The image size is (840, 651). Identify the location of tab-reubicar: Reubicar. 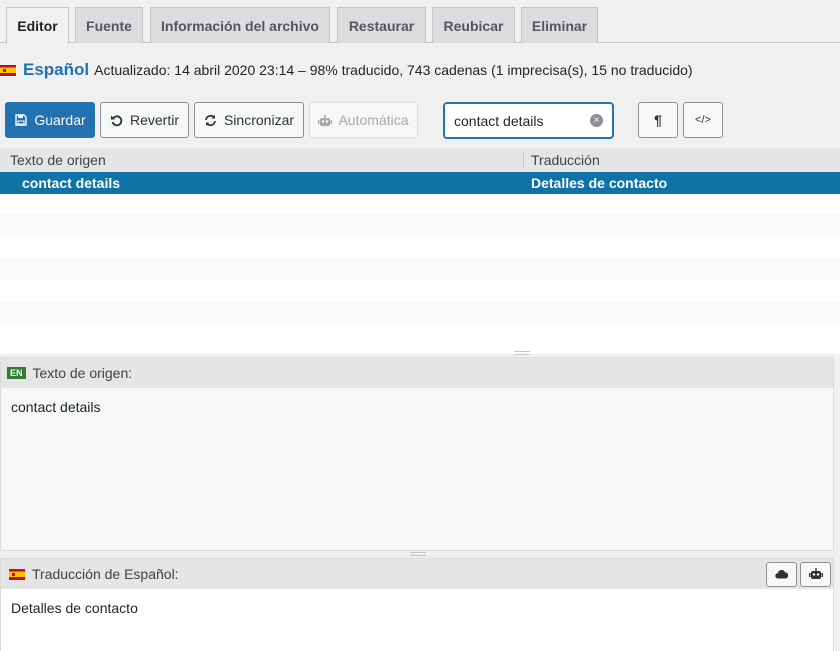
(473, 25).